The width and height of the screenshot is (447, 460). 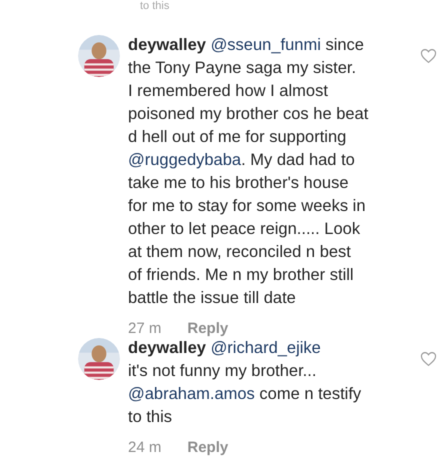 I want to click on comment-text: to this, so click(x=155, y=6).